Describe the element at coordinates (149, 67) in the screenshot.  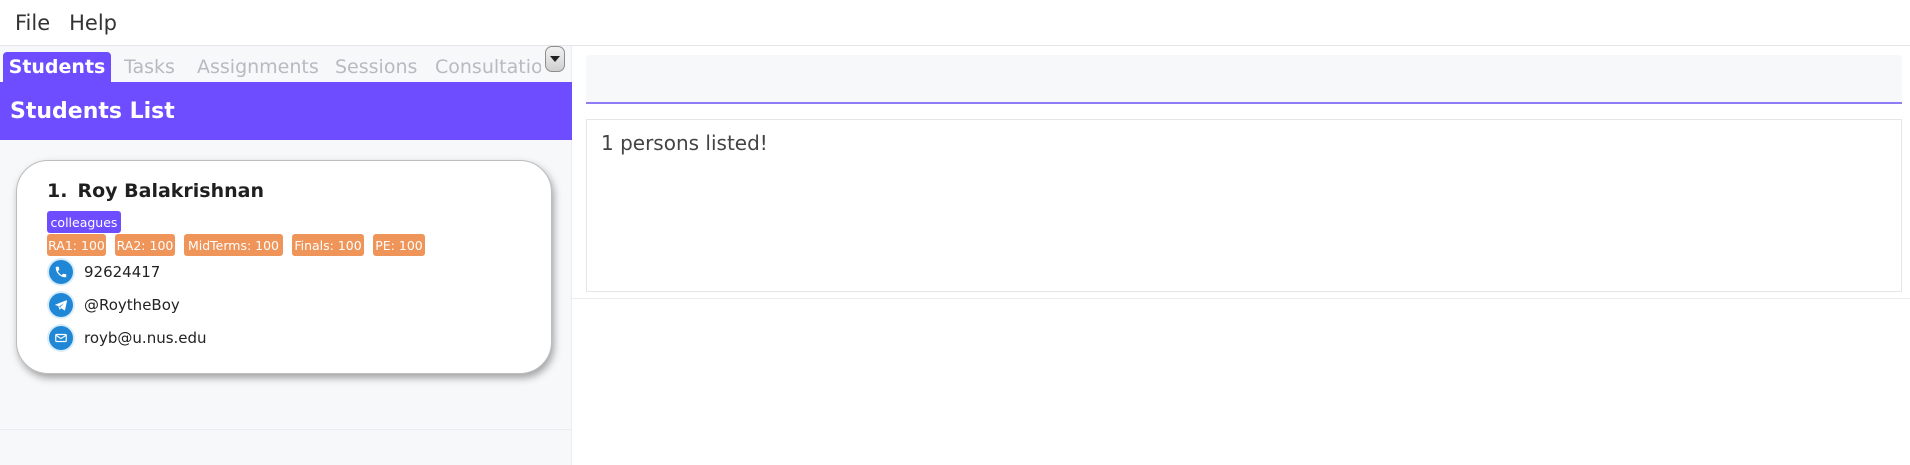
I see `tab-tasks: Tasks` at that location.